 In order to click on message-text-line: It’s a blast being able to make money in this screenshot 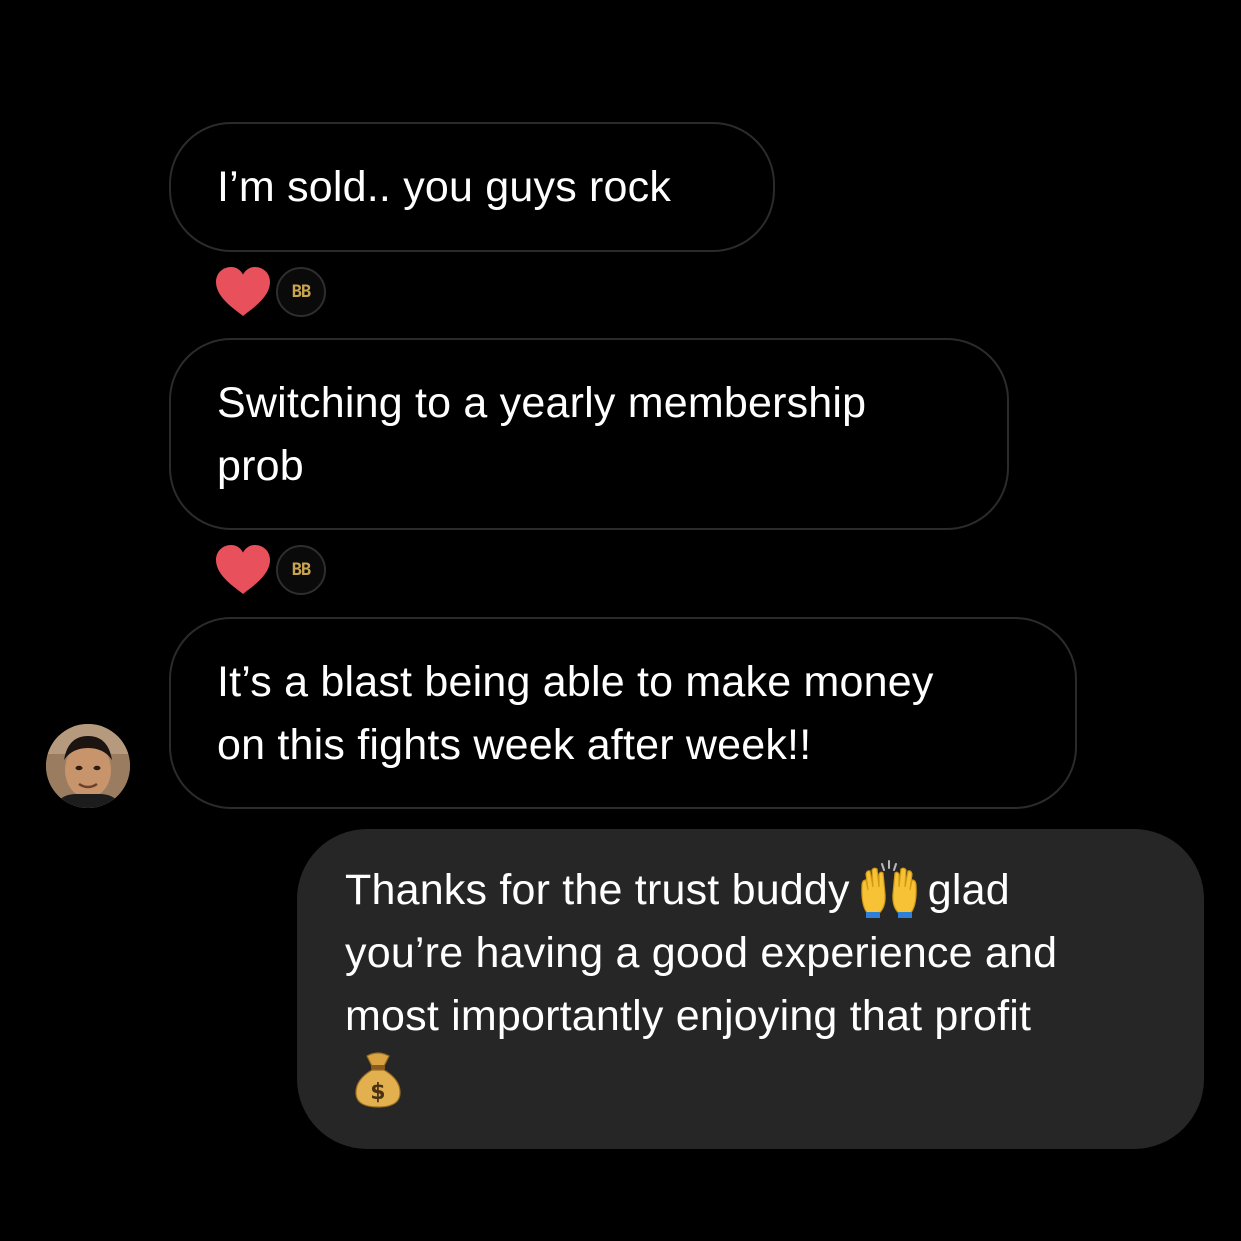, I will do `click(575, 682)`.